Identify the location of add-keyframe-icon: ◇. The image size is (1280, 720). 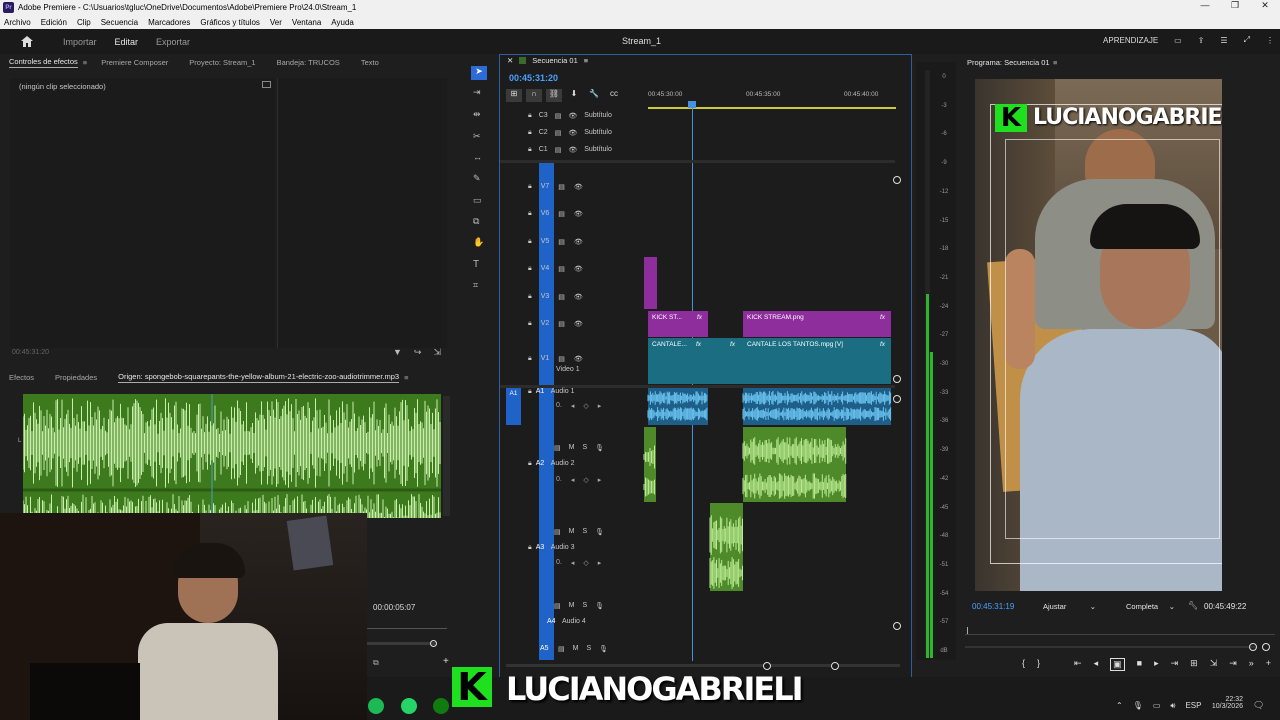
(585, 480).